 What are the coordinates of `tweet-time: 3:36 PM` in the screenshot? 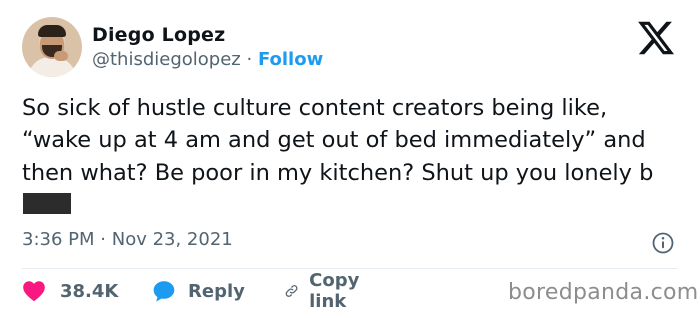 It's located at (58, 239).